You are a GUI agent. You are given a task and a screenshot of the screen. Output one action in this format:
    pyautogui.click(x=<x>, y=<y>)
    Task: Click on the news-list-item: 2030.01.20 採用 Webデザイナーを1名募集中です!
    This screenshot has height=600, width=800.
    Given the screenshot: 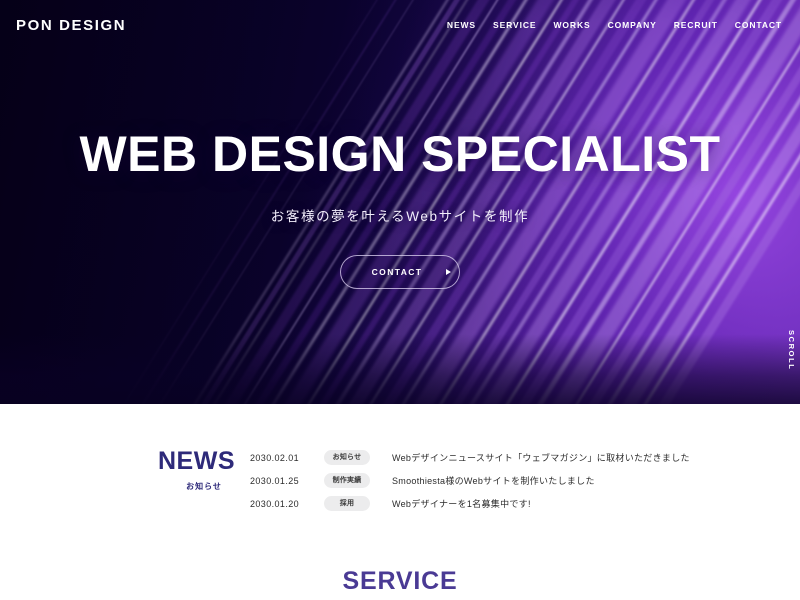 What is the action you would take?
    pyautogui.click(x=525, y=503)
    